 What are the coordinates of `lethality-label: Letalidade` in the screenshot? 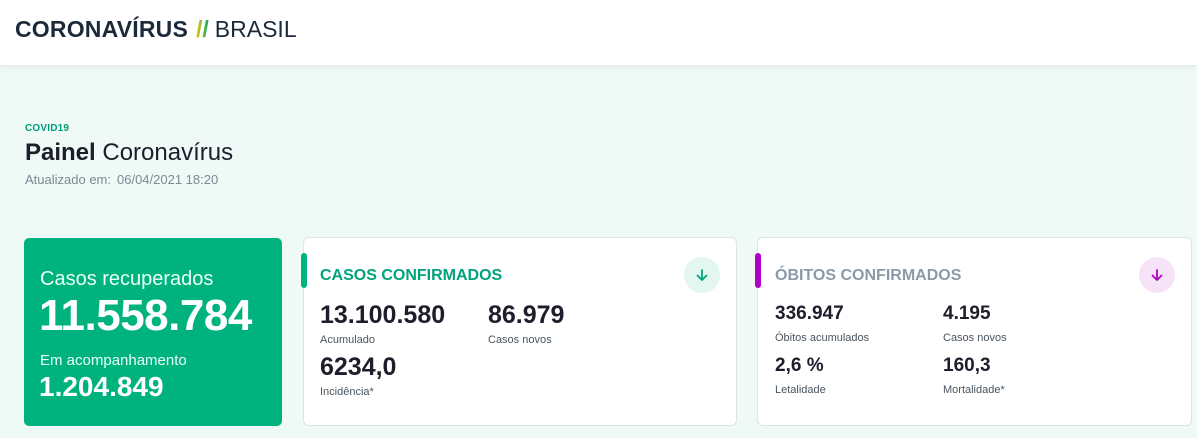 It's located at (800, 390).